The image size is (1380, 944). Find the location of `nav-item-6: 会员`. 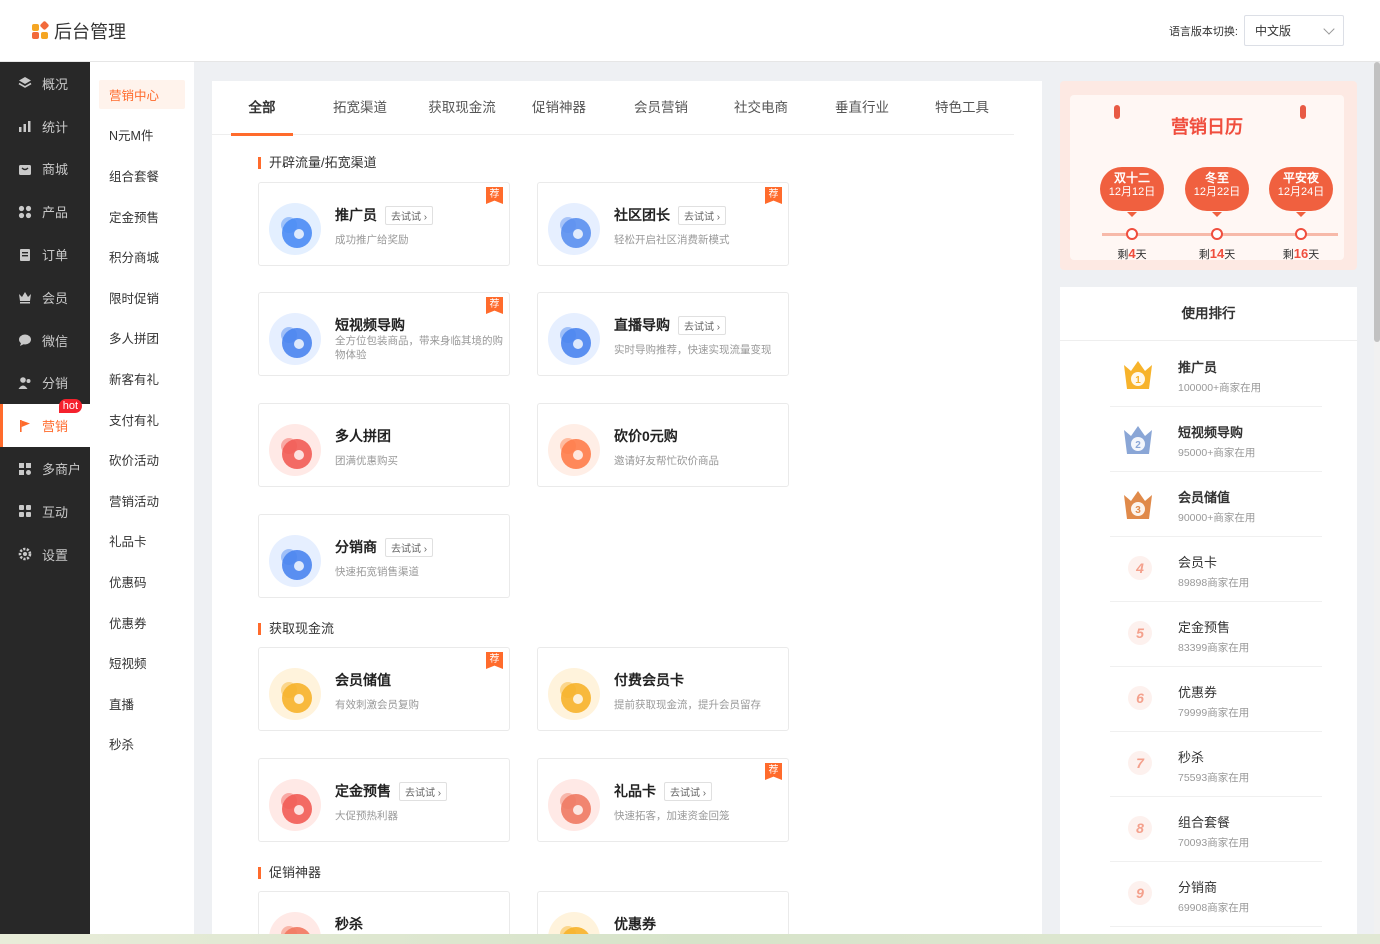

nav-item-6: 会员 is located at coordinates (45, 297).